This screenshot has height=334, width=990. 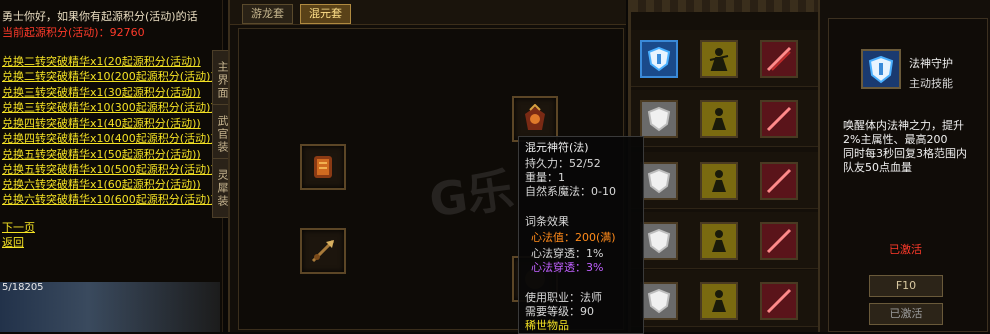 I want to click on hotkey-f10-button: F10, so click(x=906, y=286).